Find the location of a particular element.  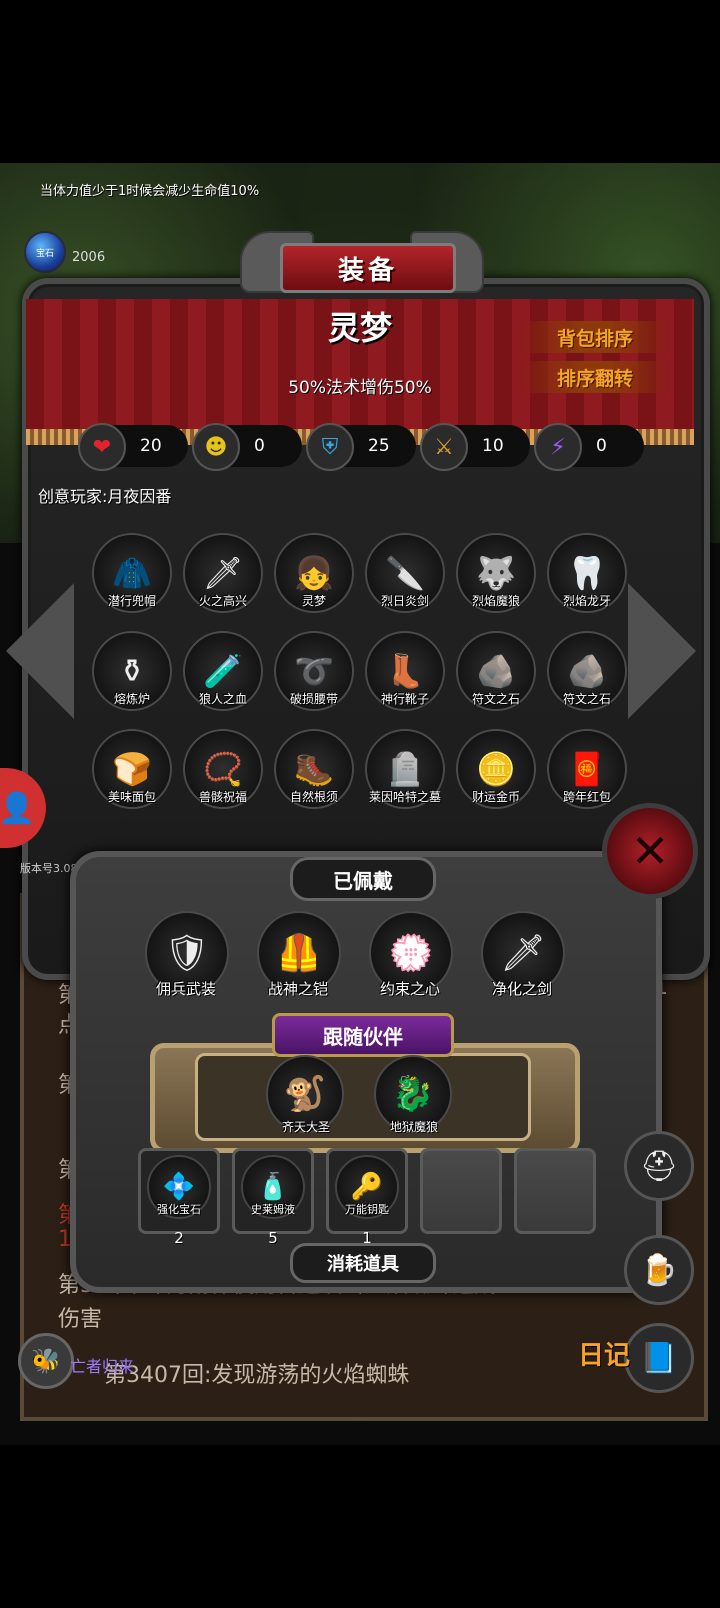

item-label: 美味面包 is located at coordinates (131, 797).